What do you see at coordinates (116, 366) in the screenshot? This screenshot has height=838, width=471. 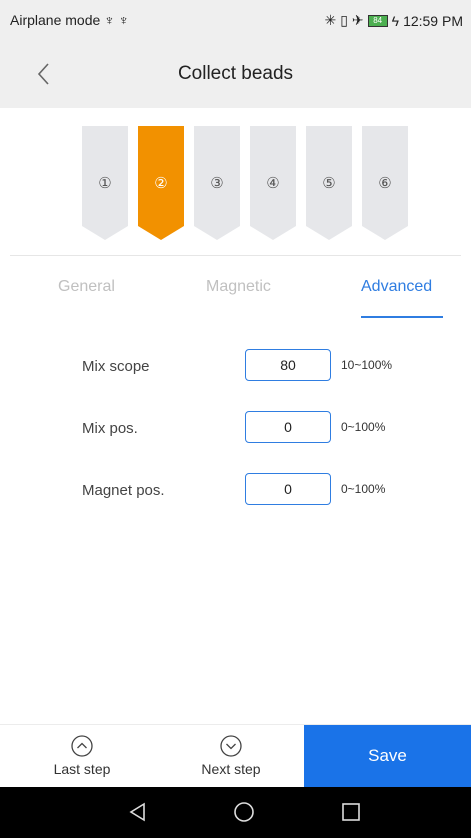 I see `mix-scope-label: Mix scope` at bounding box center [116, 366].